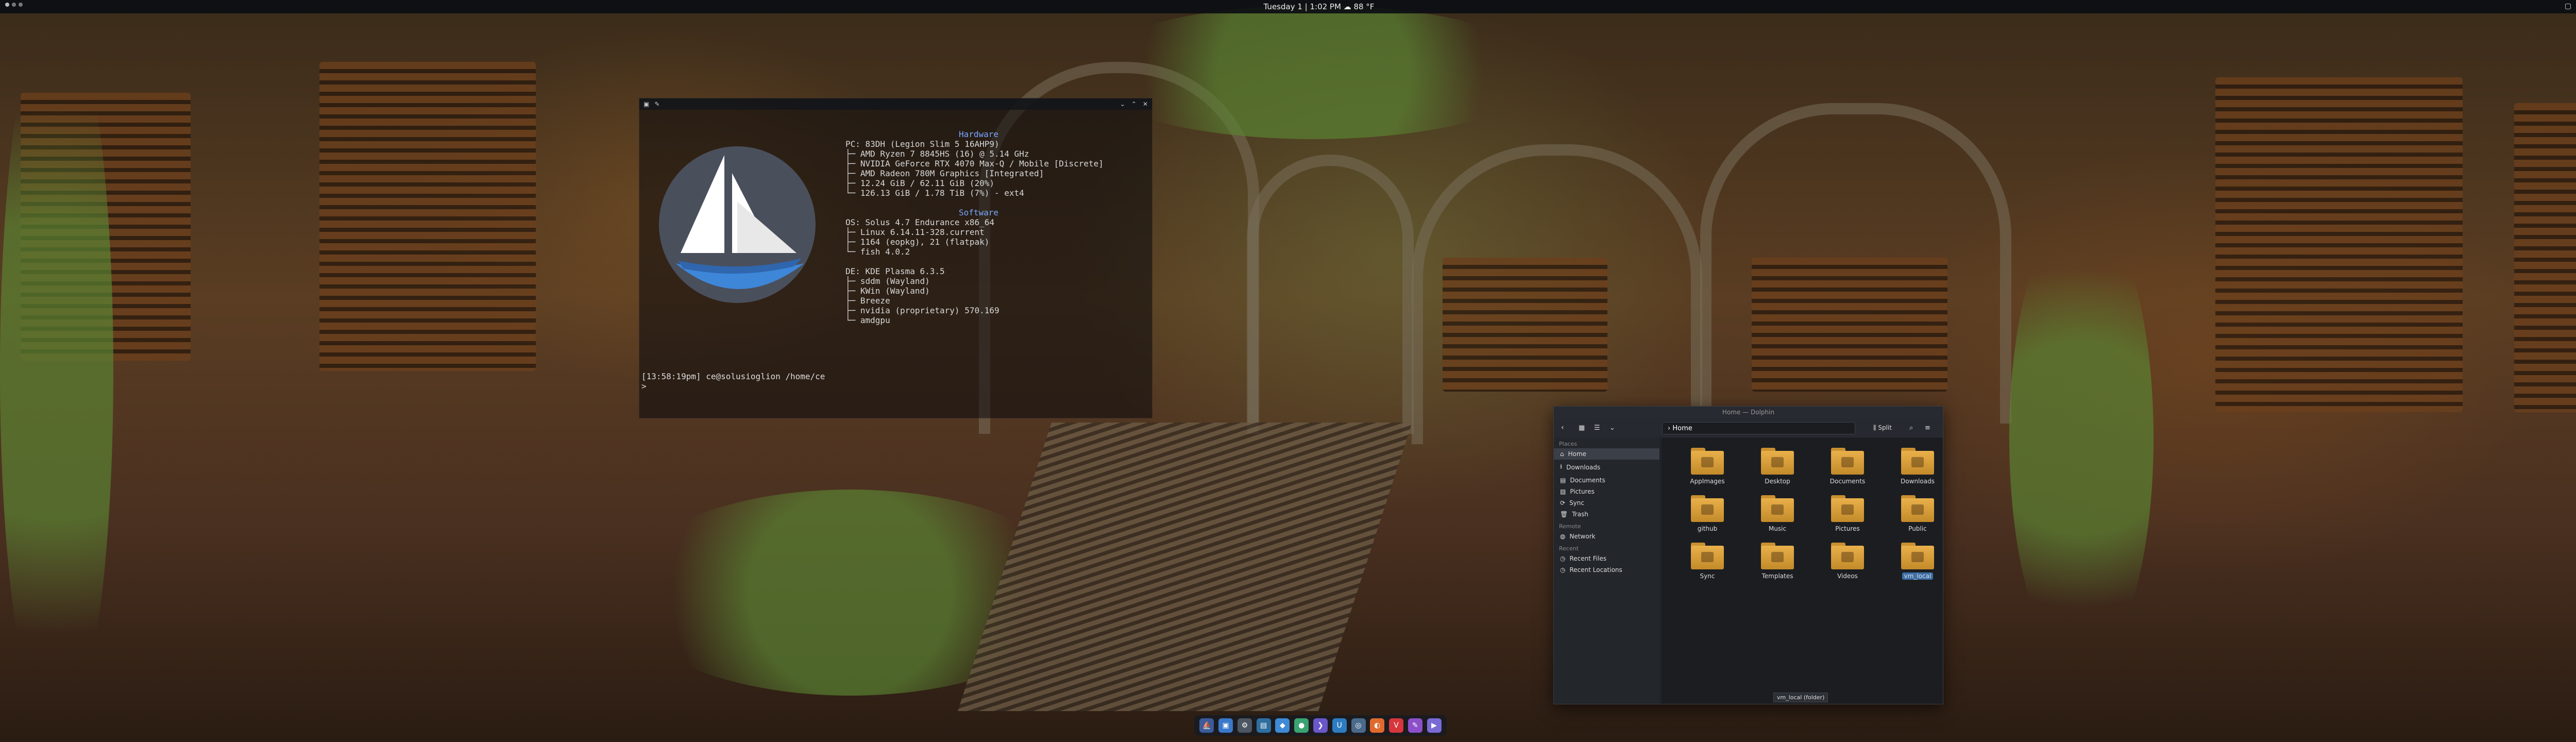 This screenshot has height=742, width=2576. What do you see at coordinates (1606, 467) in the screenshot?
I see `place-downloads: ⭳ Downloads` at bounding box center [1606, 467].